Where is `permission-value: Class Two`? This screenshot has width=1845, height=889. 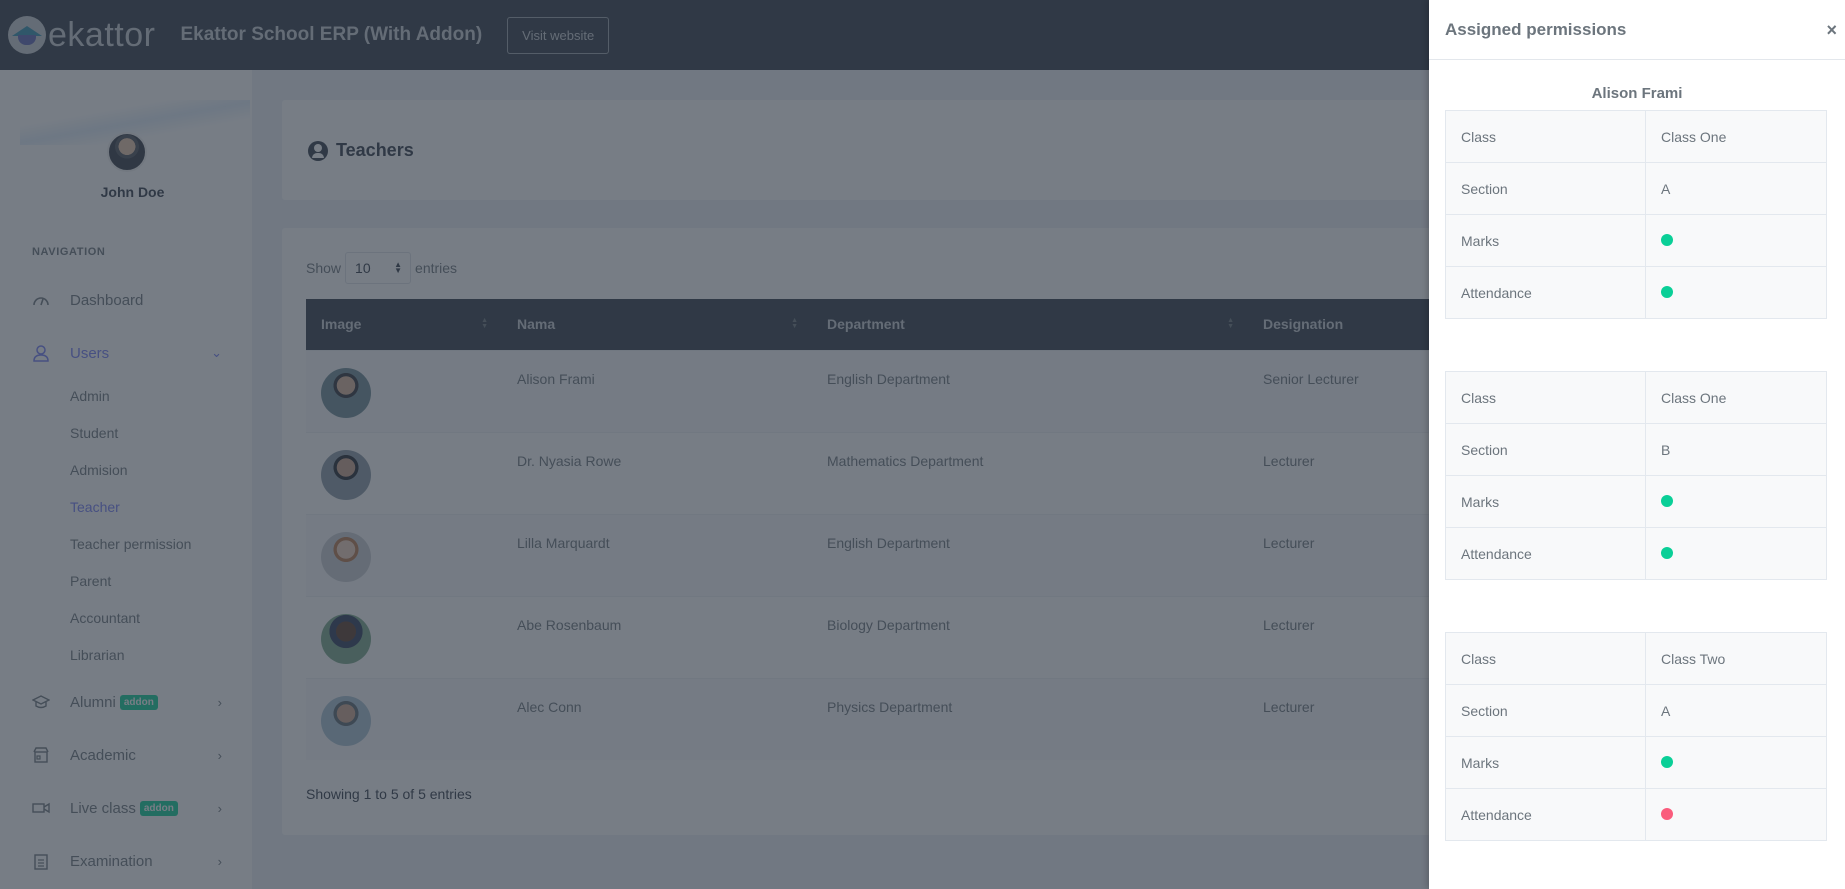
permission-value: Class Two is located at coordinates (1736, 658).